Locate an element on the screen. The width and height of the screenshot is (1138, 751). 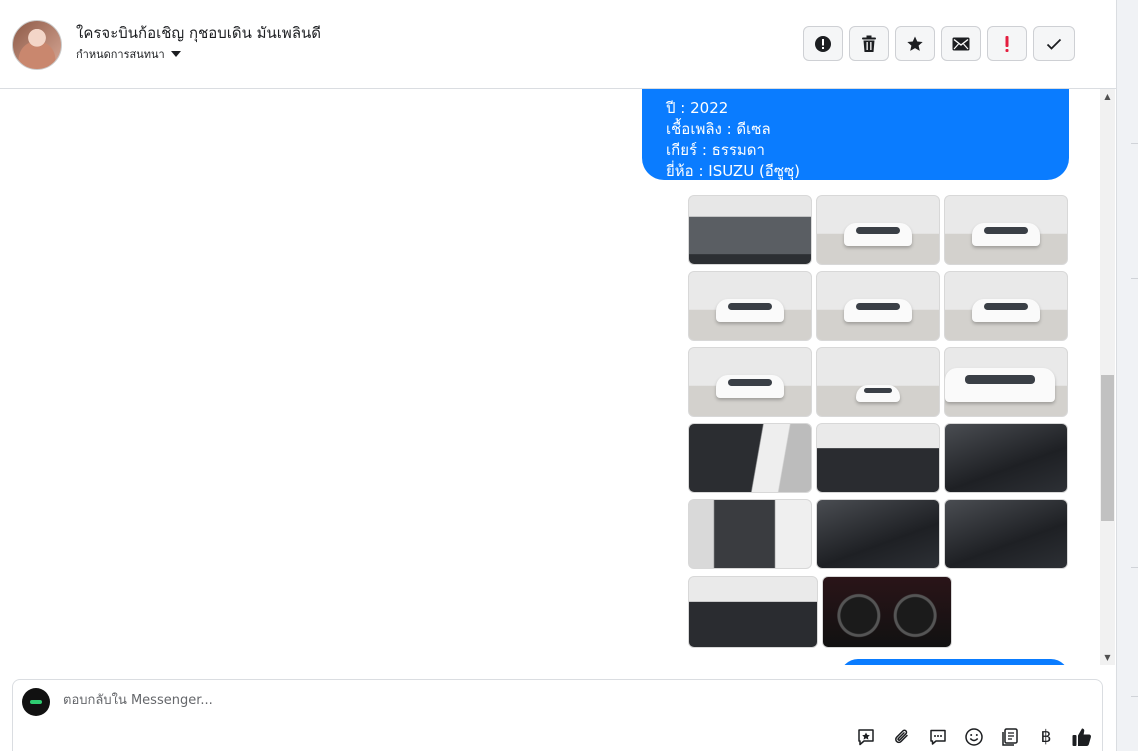
star-button is located at coordinates (915, 43).